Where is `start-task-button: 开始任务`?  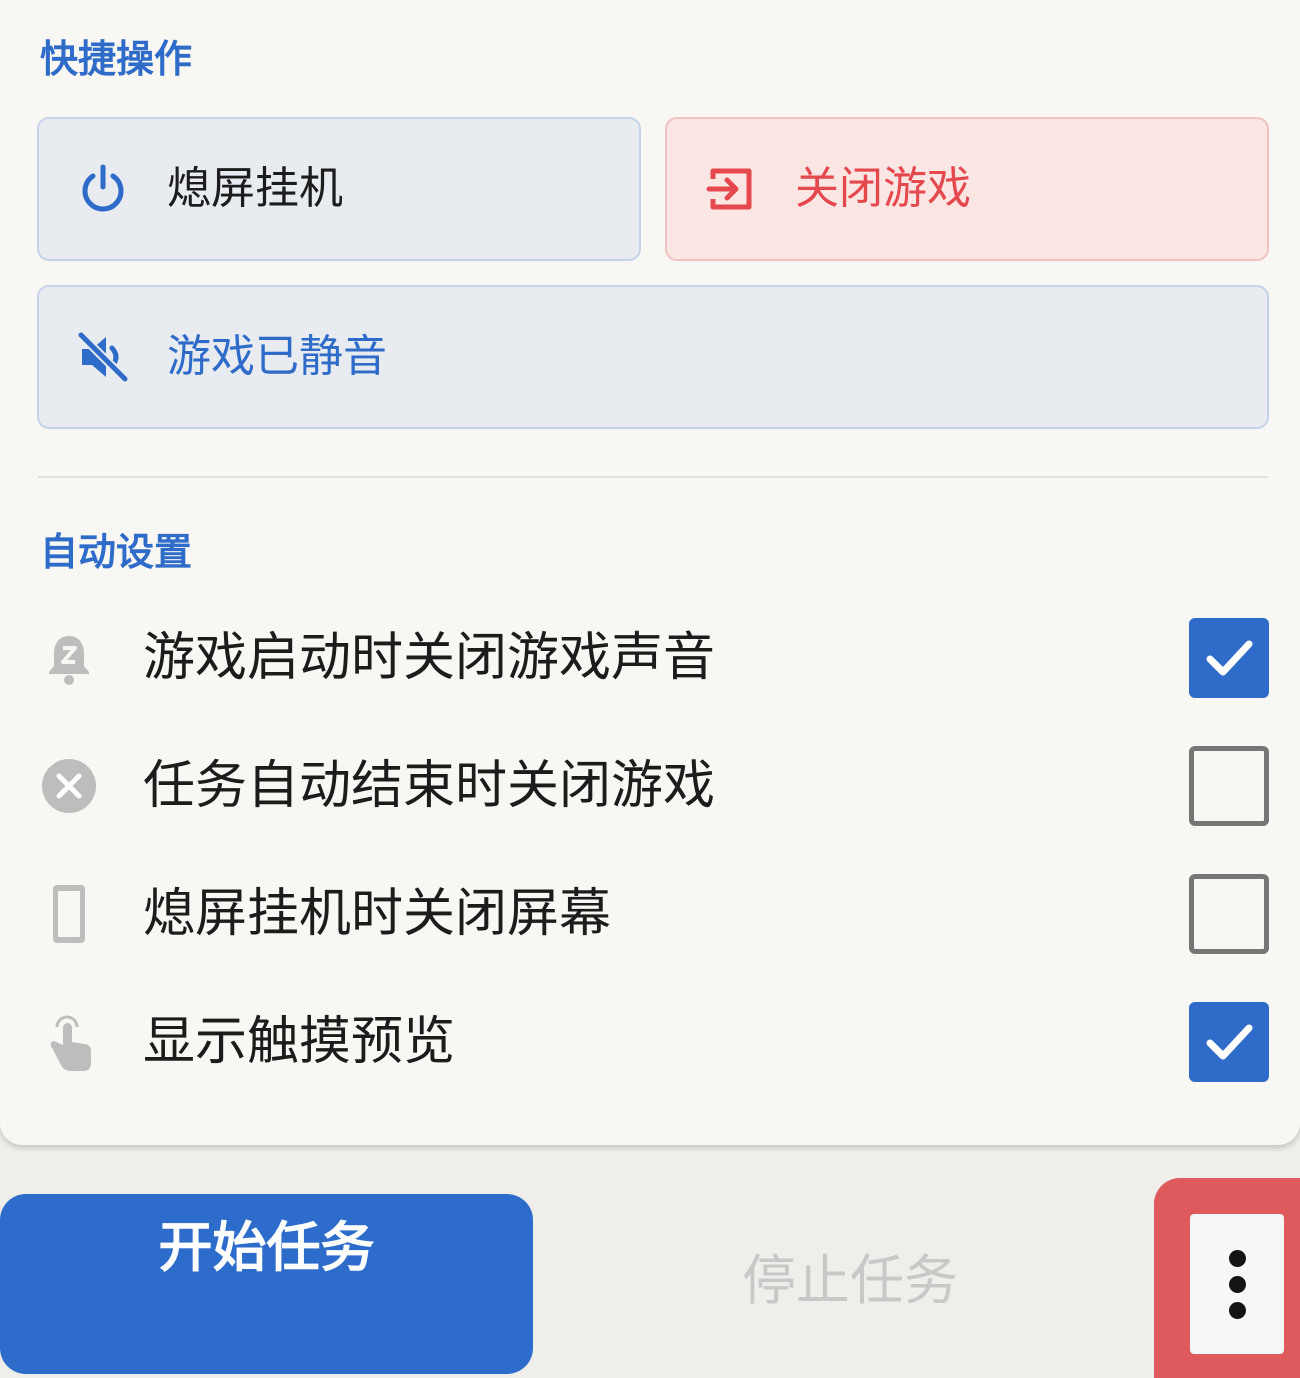
start-task-button: 开始任务 is located at coordinates (266, 1284).